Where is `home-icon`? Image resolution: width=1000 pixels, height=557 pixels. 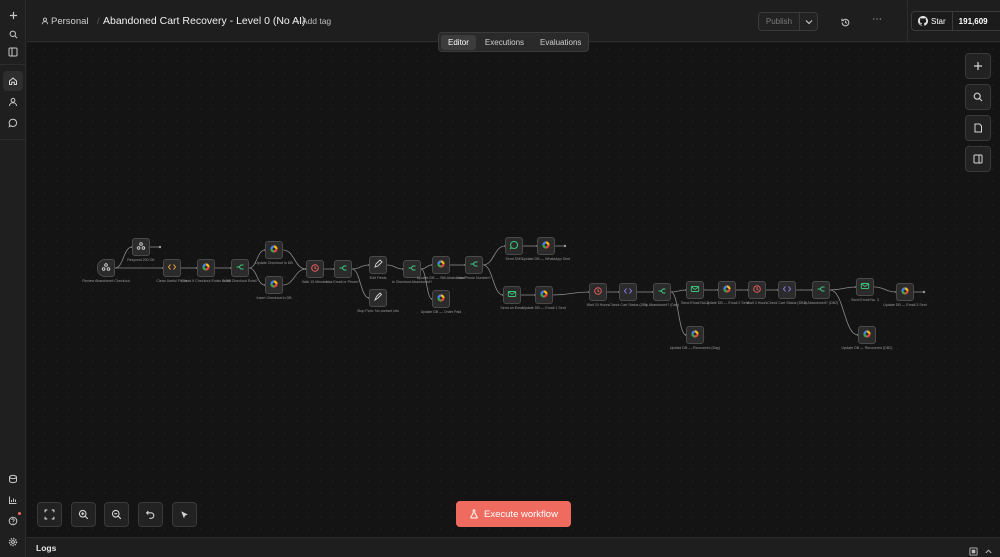
home-icon is located at coordinates (13, 81).